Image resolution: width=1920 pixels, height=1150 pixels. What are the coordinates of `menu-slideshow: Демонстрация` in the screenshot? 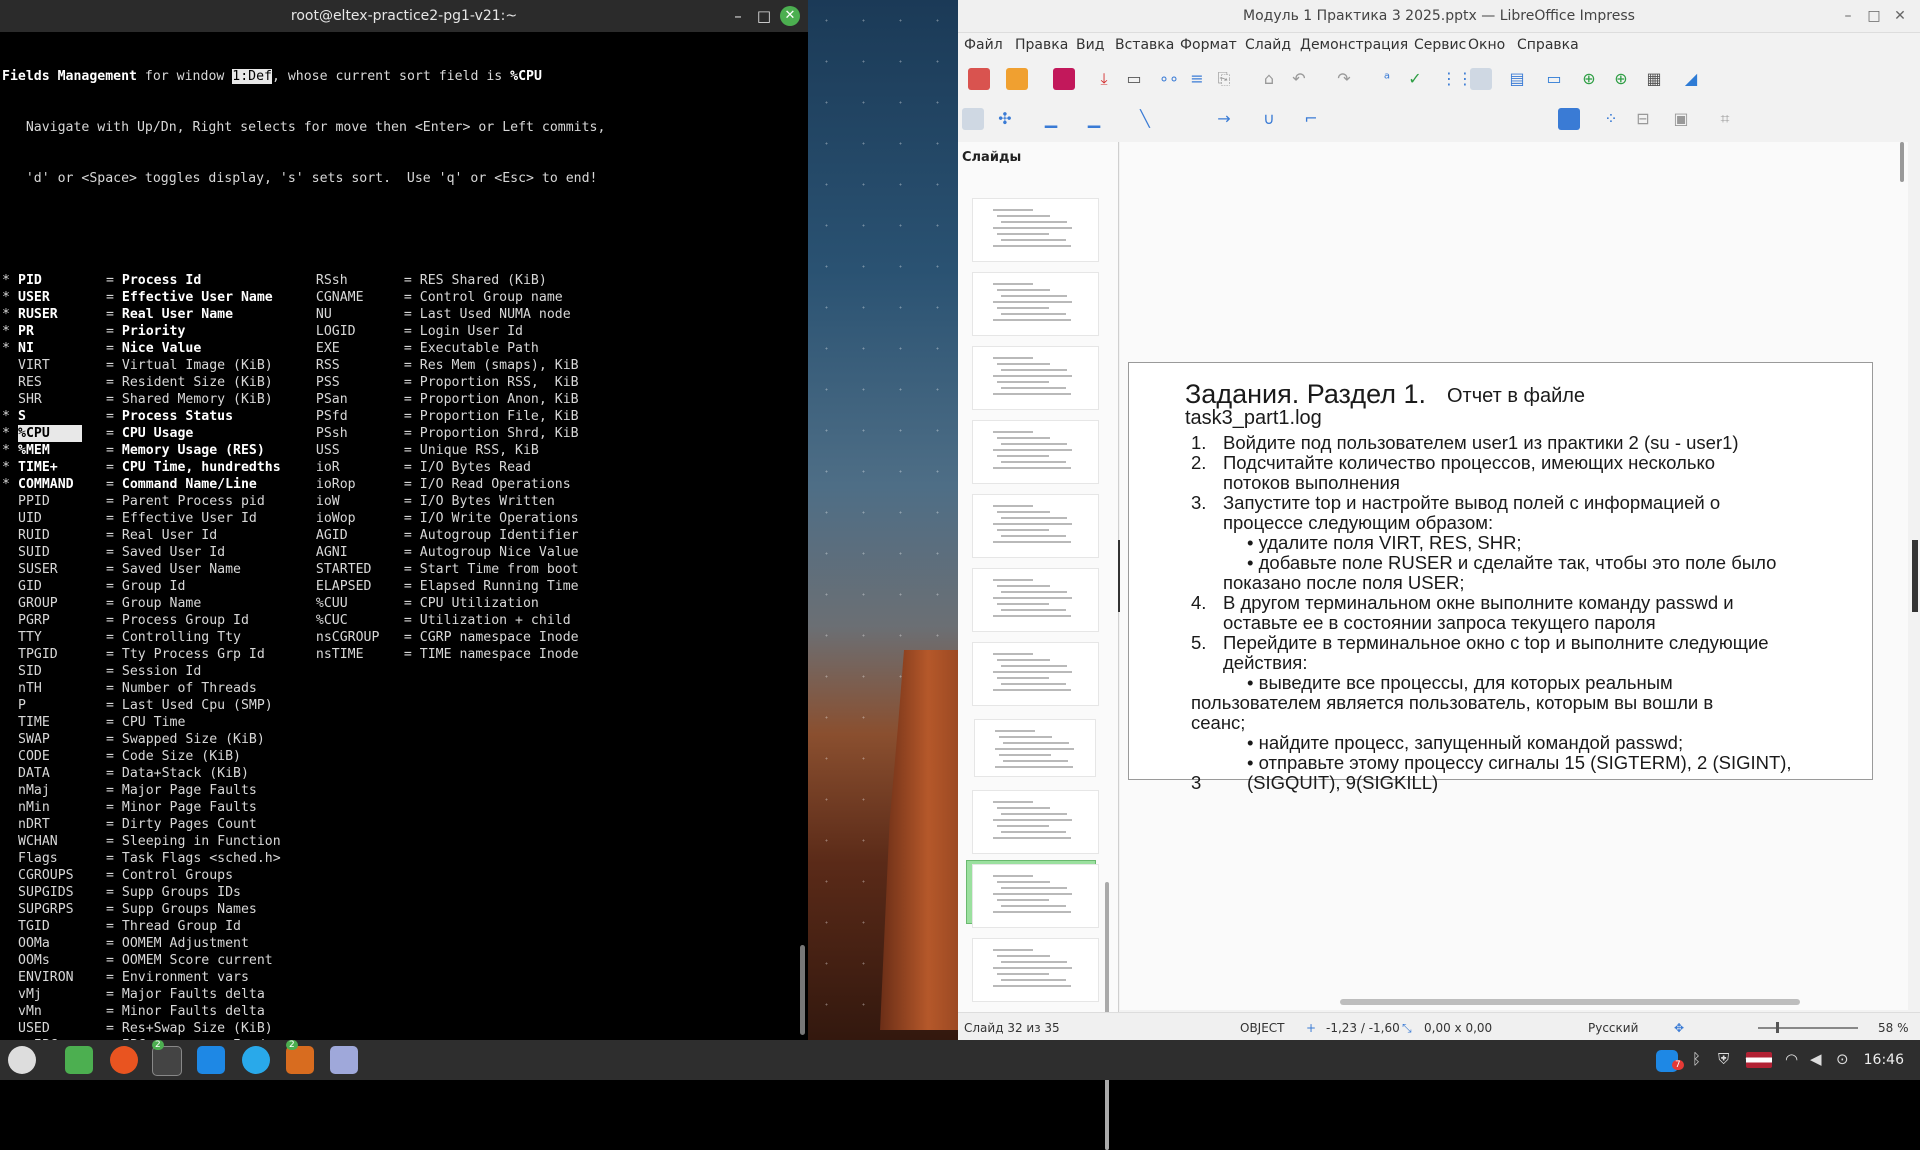 It's located at (1354, 45).